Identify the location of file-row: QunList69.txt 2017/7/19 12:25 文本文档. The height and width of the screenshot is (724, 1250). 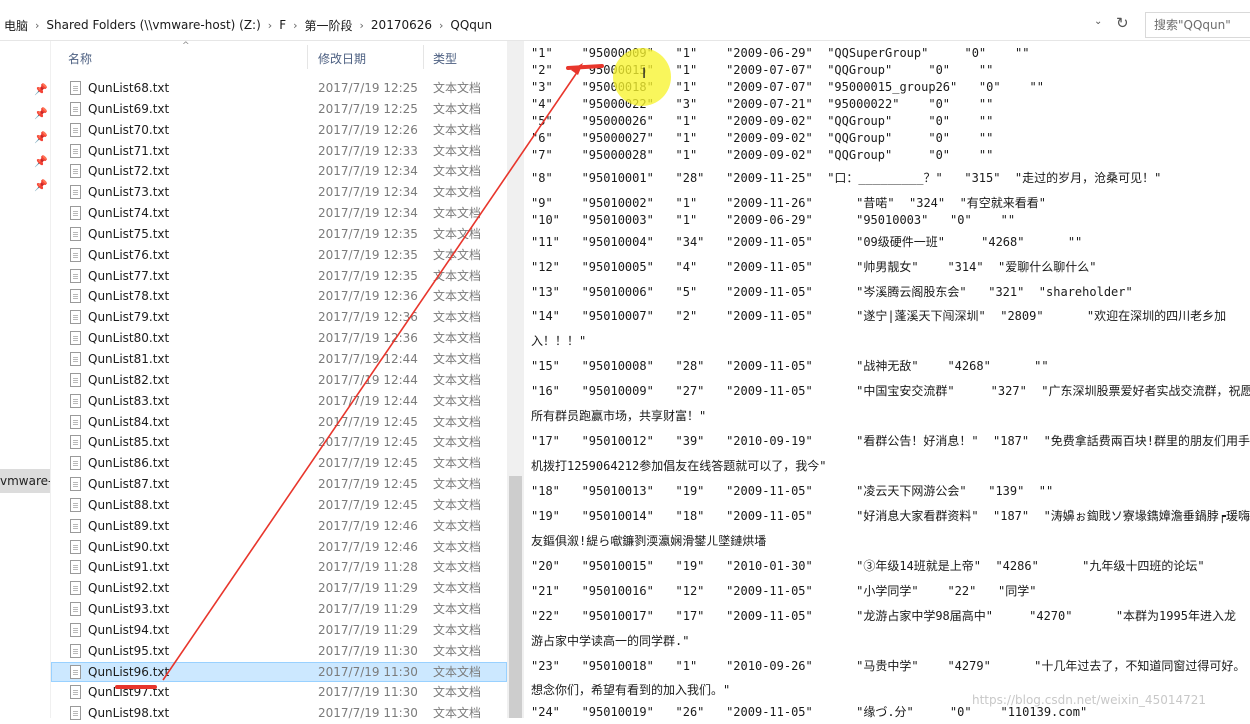
(279, 109).